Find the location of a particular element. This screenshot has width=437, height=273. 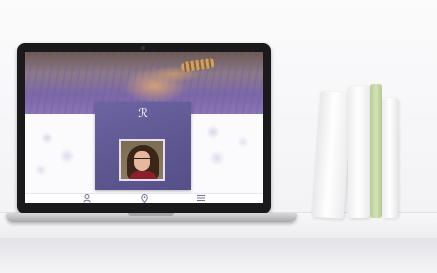

laptop-base is located at coordinates (151, 217).